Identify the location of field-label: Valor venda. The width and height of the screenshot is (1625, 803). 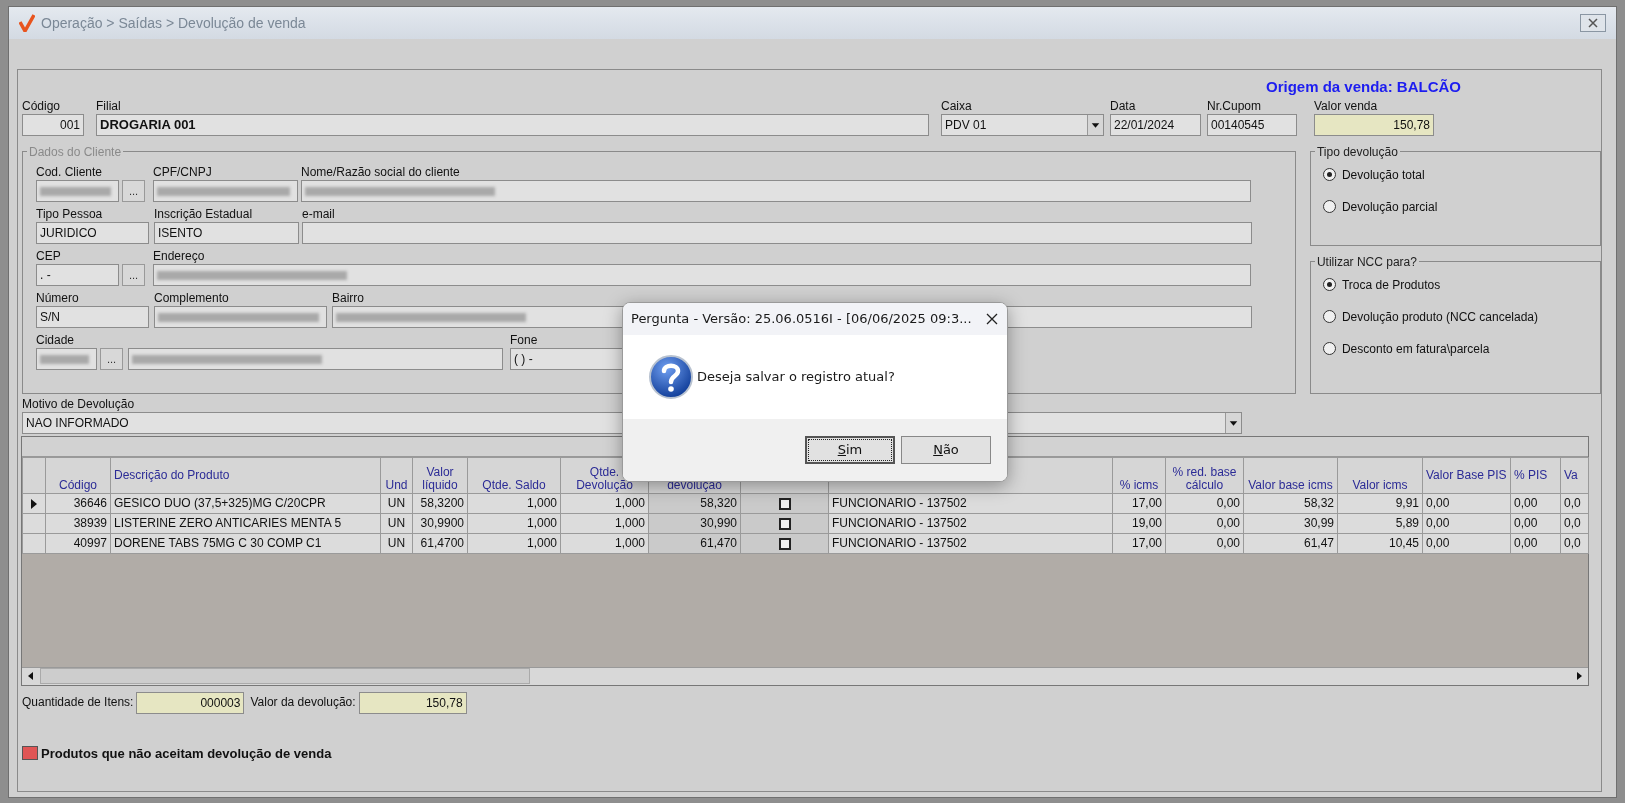
(1346, 106).